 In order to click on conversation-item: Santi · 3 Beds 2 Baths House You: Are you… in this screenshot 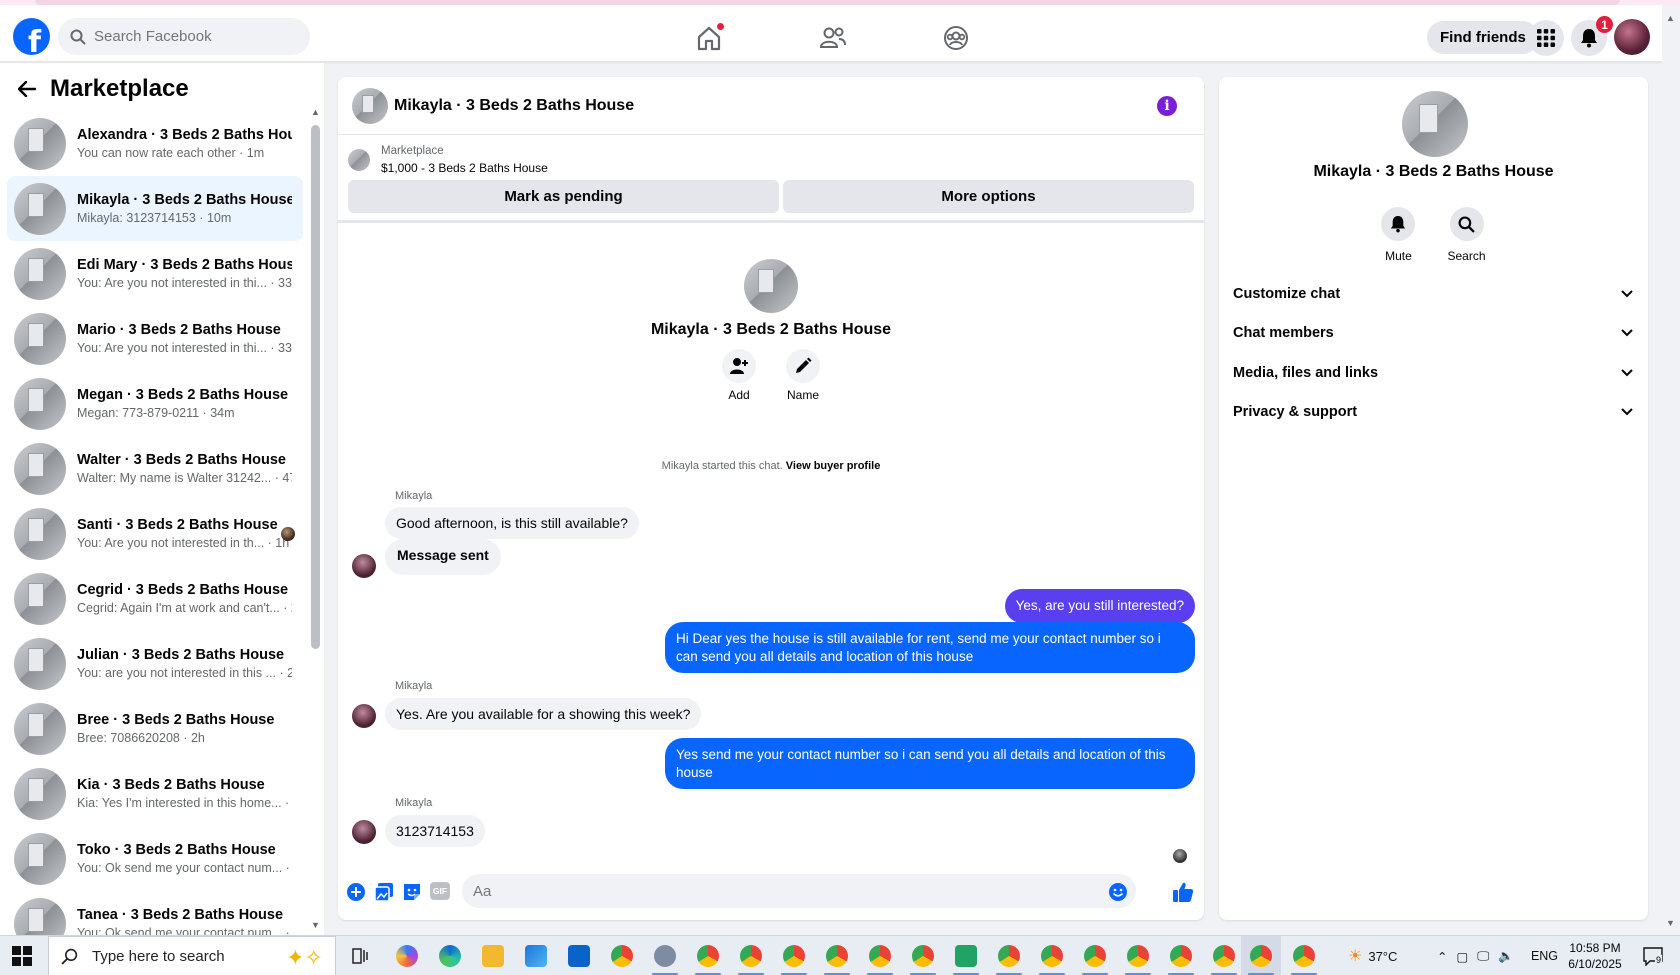, I will do `click(155, 533)`.